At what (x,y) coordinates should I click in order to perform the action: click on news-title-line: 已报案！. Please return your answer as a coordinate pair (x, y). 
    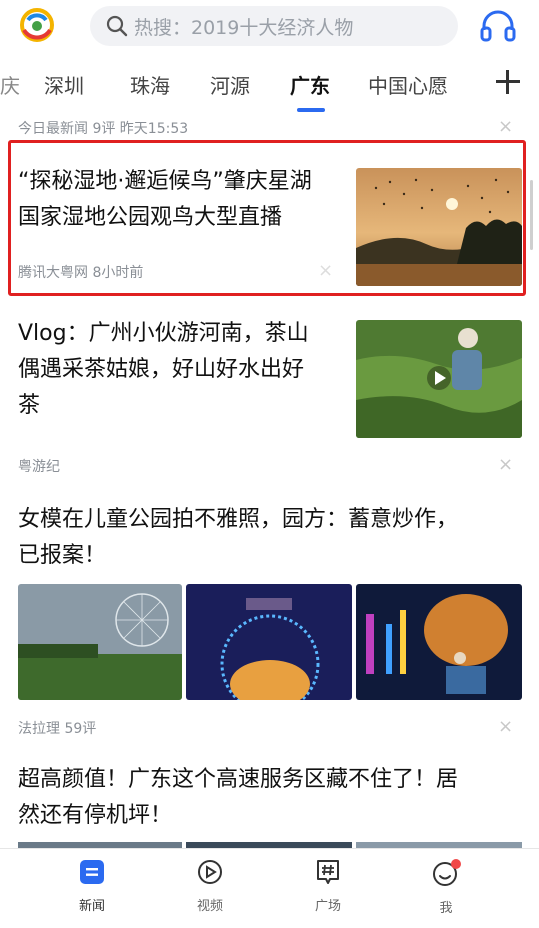
    Looking at the image, I should click on (62, 556).